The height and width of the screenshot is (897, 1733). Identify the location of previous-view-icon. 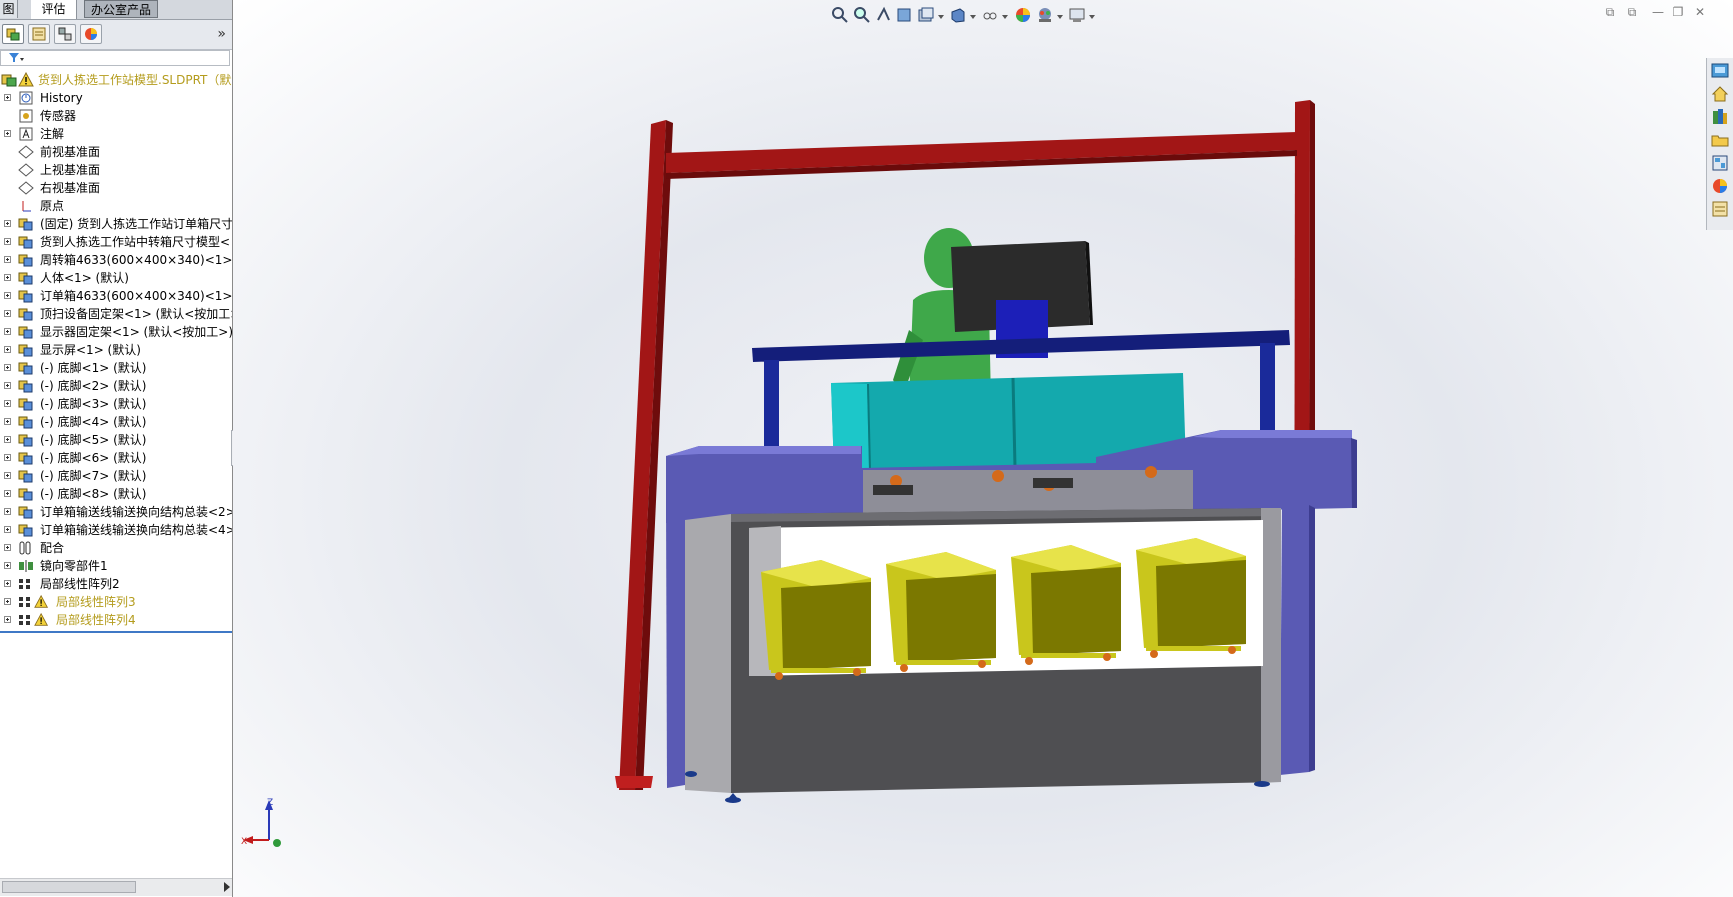
(884, 15).